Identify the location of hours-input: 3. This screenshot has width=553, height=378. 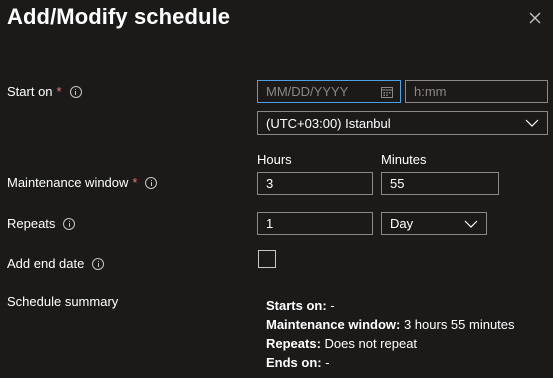
(315, 183).